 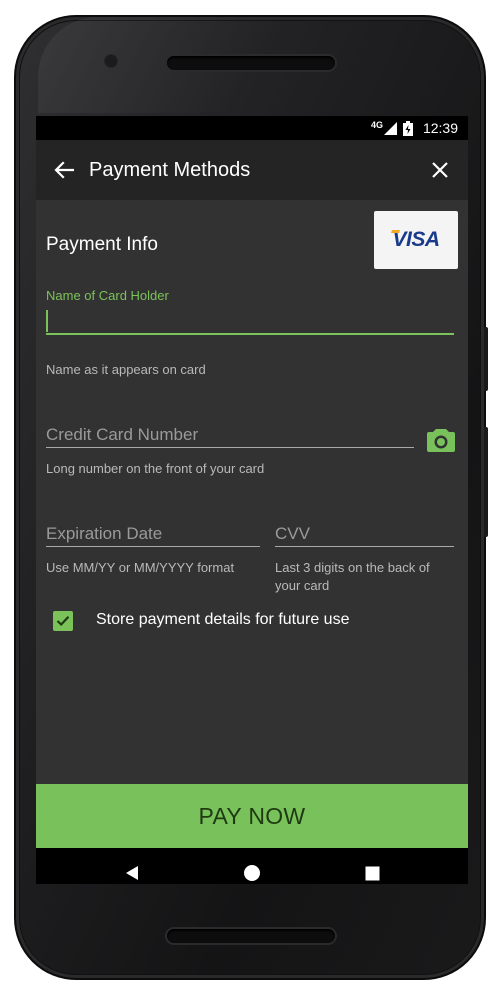 I want to click on back-button, so click(x=64, y=170).